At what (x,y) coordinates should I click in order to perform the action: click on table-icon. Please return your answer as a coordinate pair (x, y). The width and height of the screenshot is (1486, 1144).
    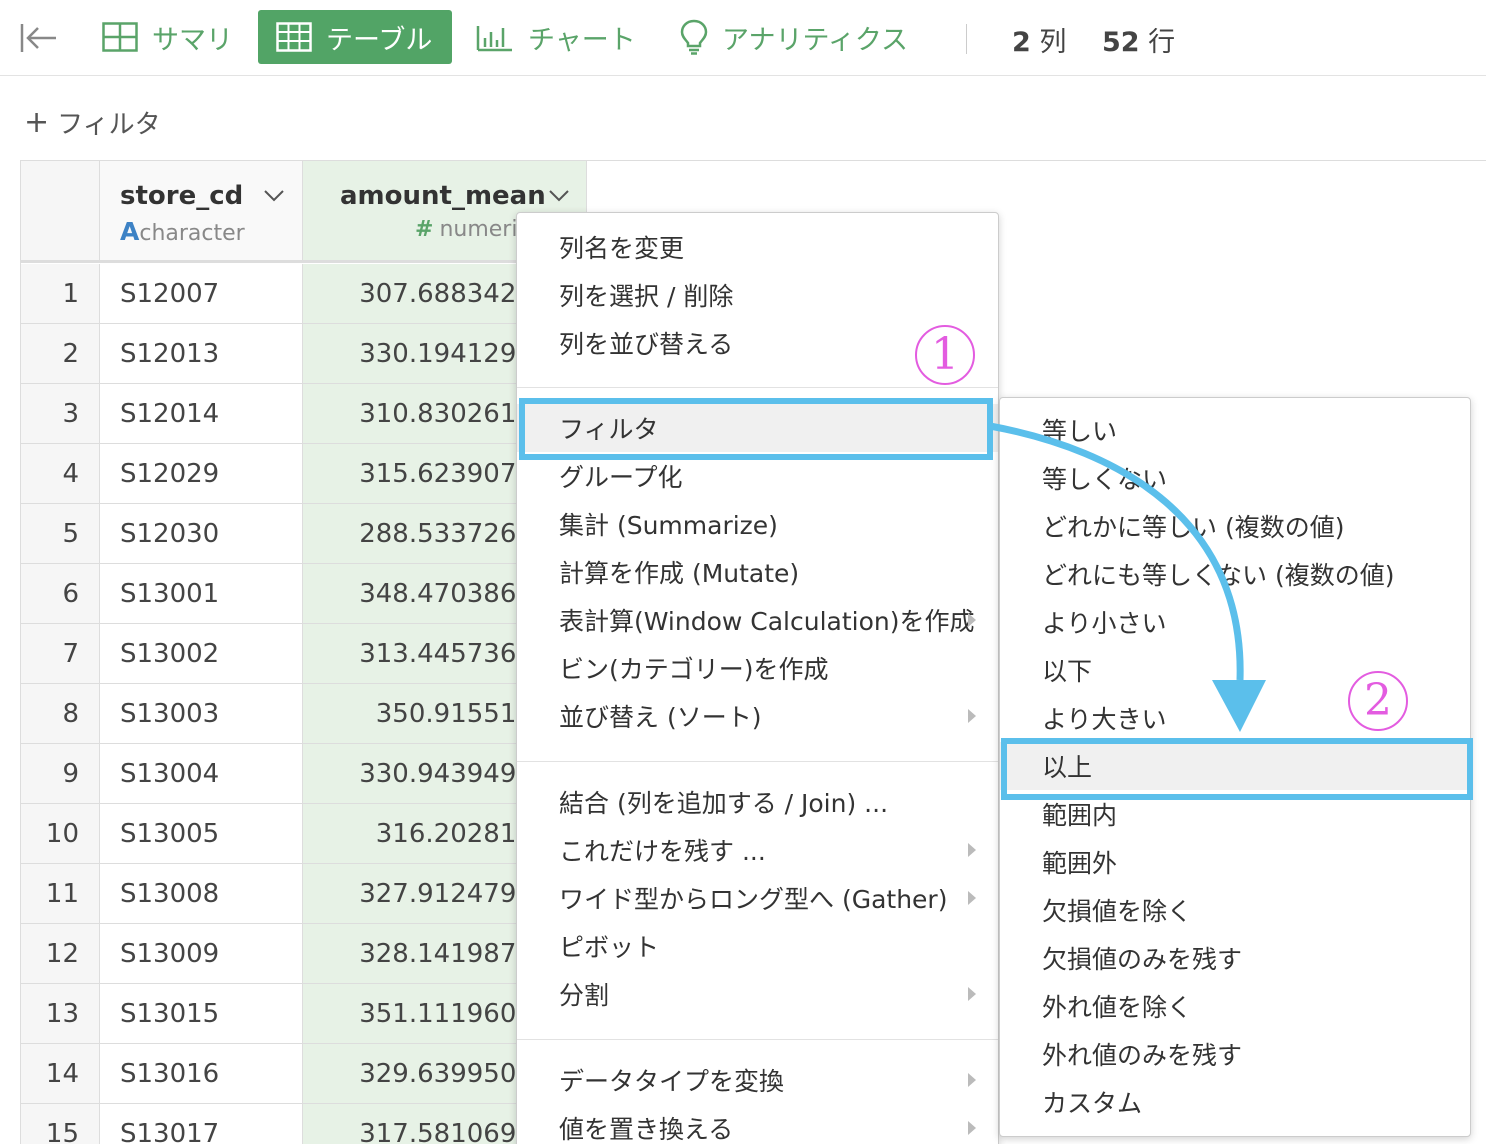
    Looking at the image, I should click on (294, 37).